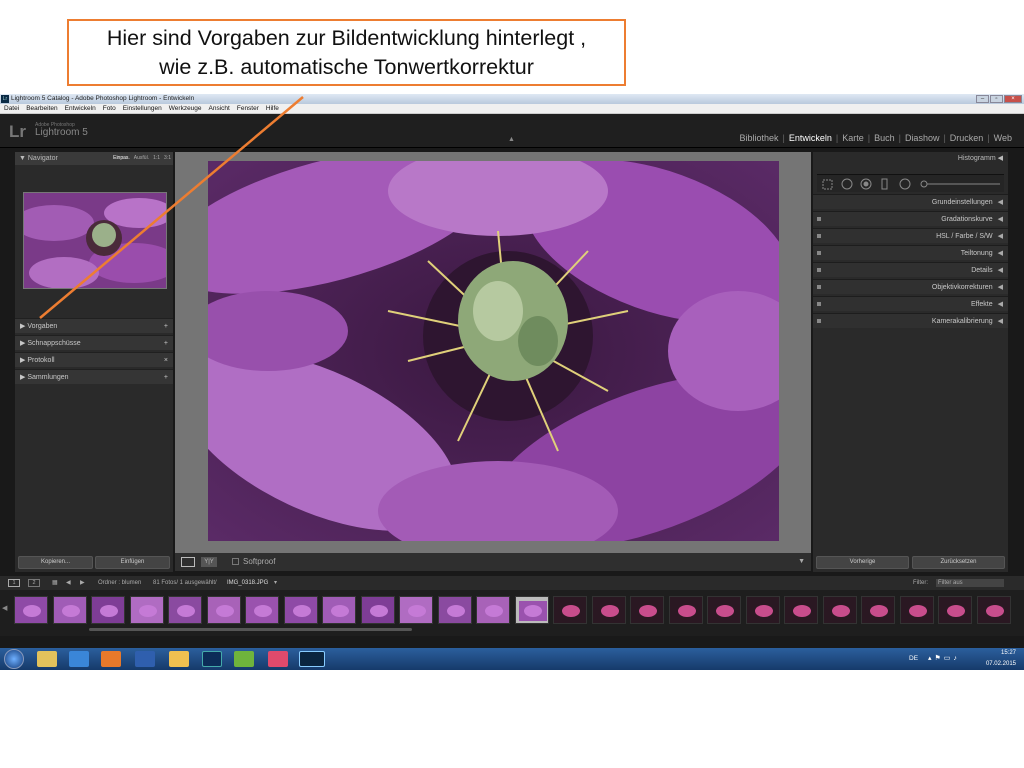  What do you see at coordinates (132, 562) in the screenshot?
I see `paste-button: Einfügen` at bounding box center [132, 562].